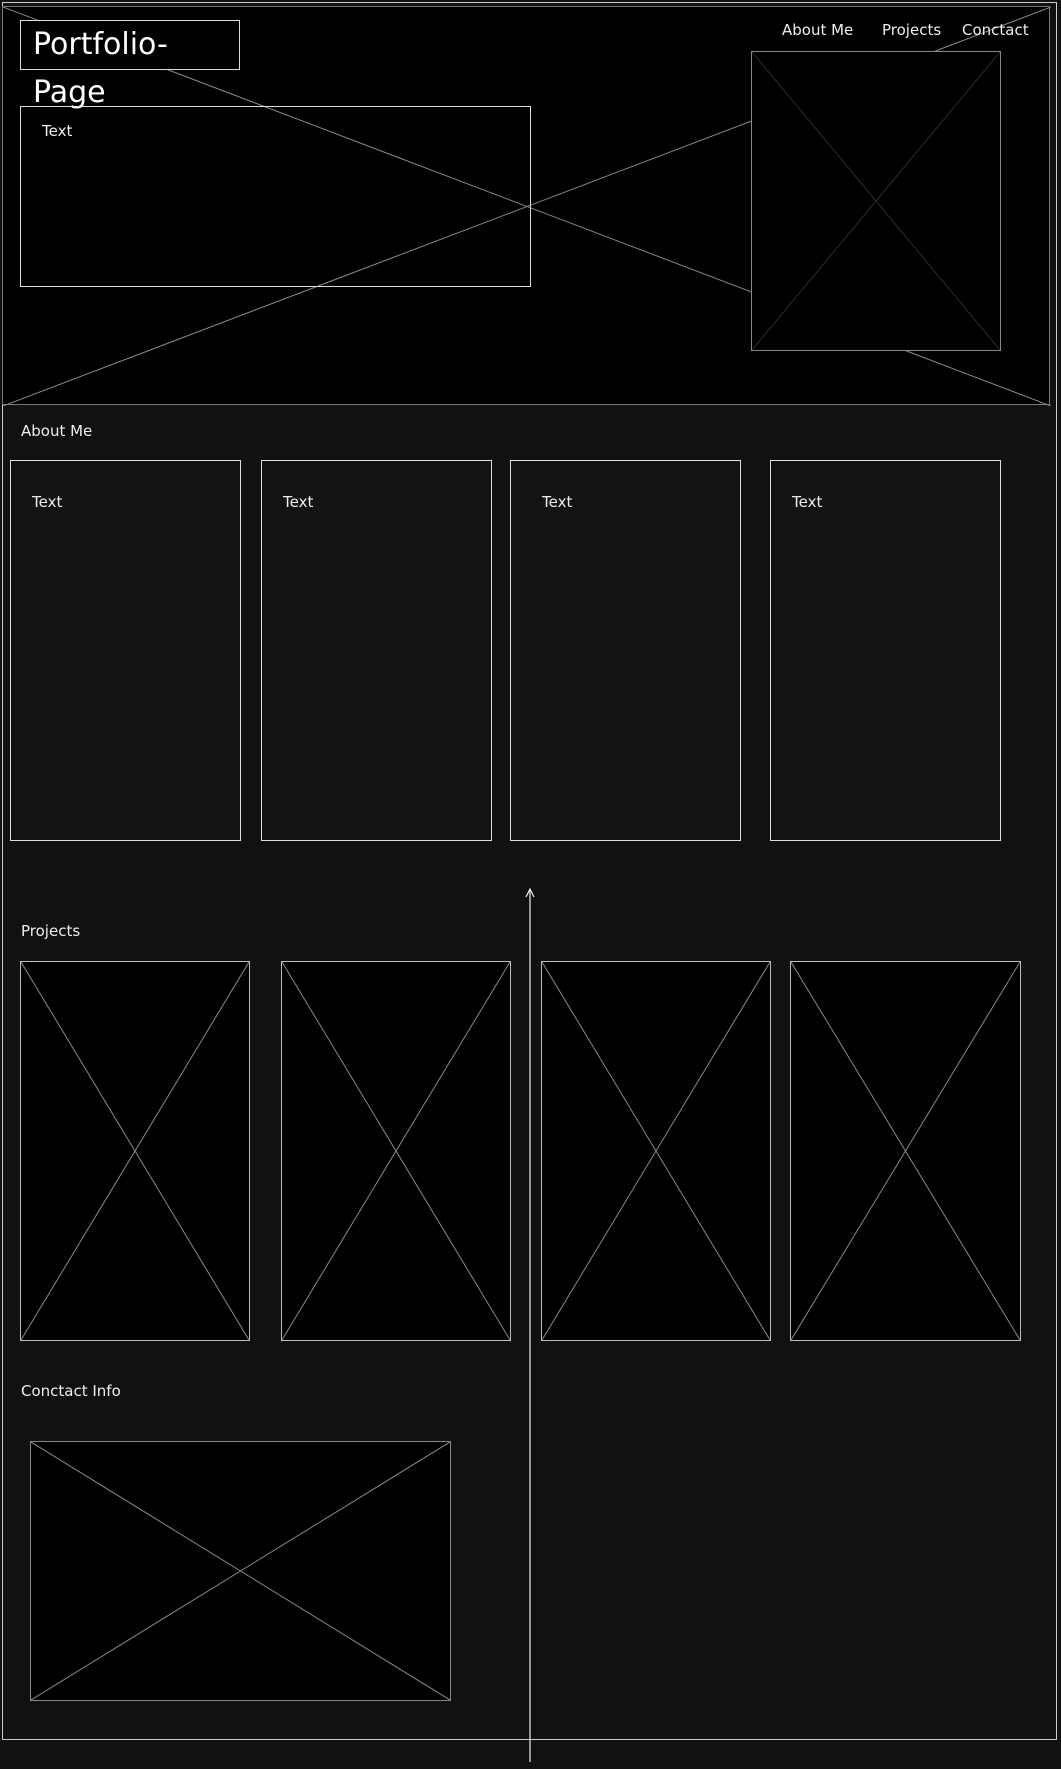  I want to click on scroll-arrow-icon, so click(530, 1325).